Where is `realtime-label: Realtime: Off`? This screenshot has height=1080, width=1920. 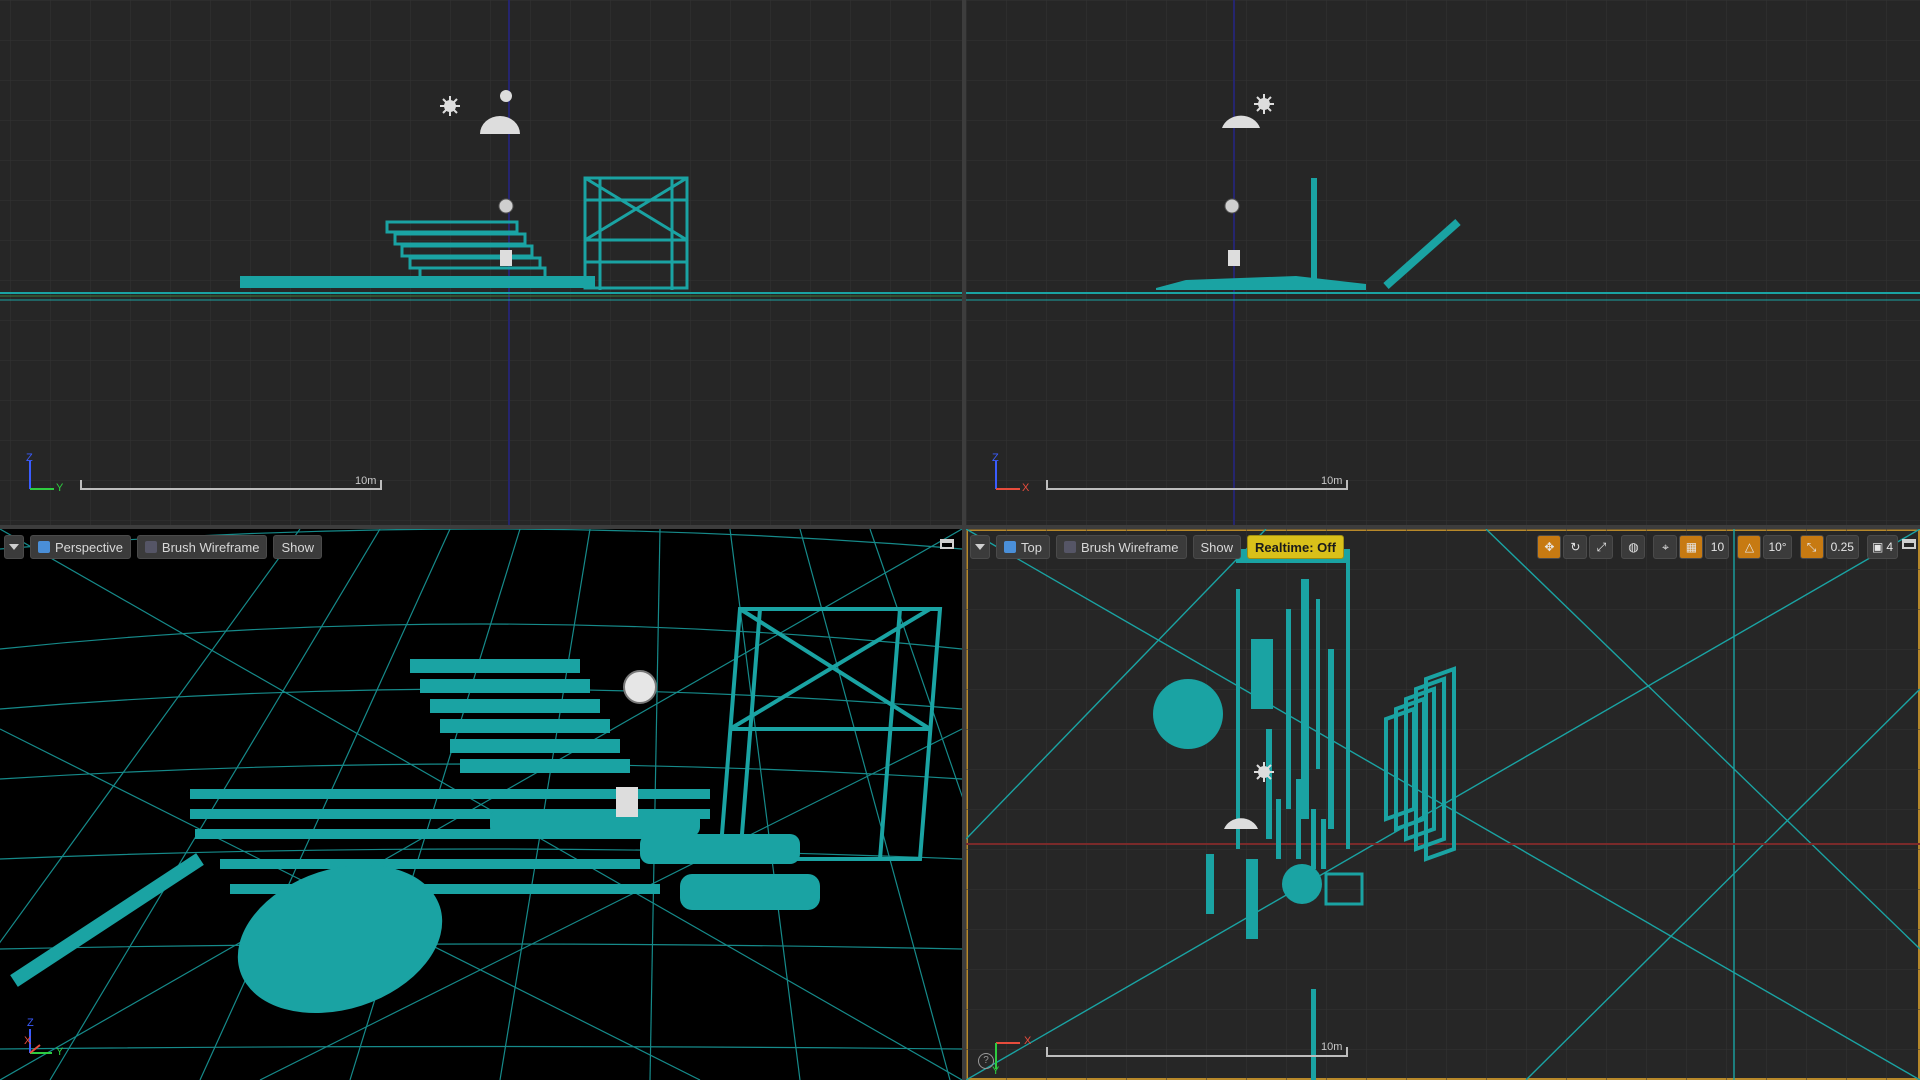
realtime-label: Realtime: Off is located at coordinates (1295, 547).